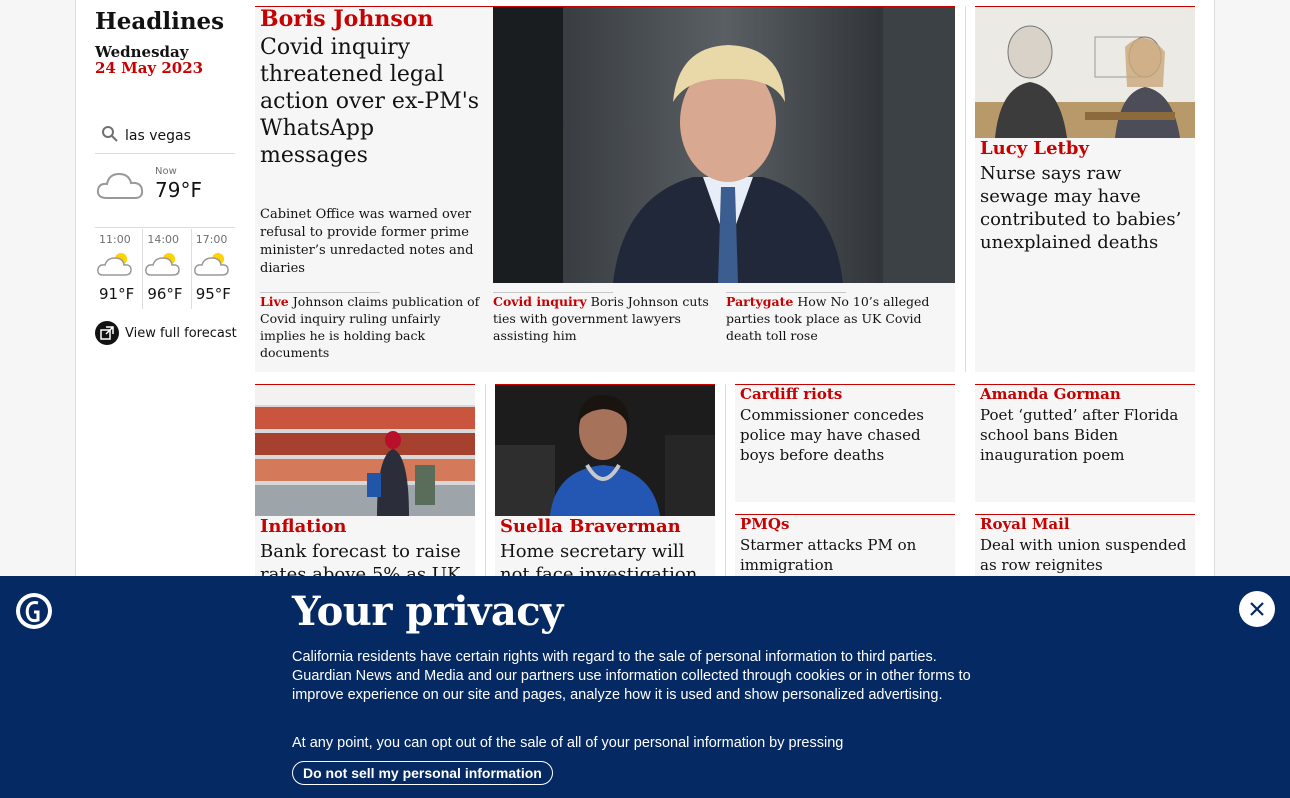 The image size is (1290, 798). Describe the element at coordinates (149, 68) in the screenshot. I see `date-full: 24 May 2023` at that location.